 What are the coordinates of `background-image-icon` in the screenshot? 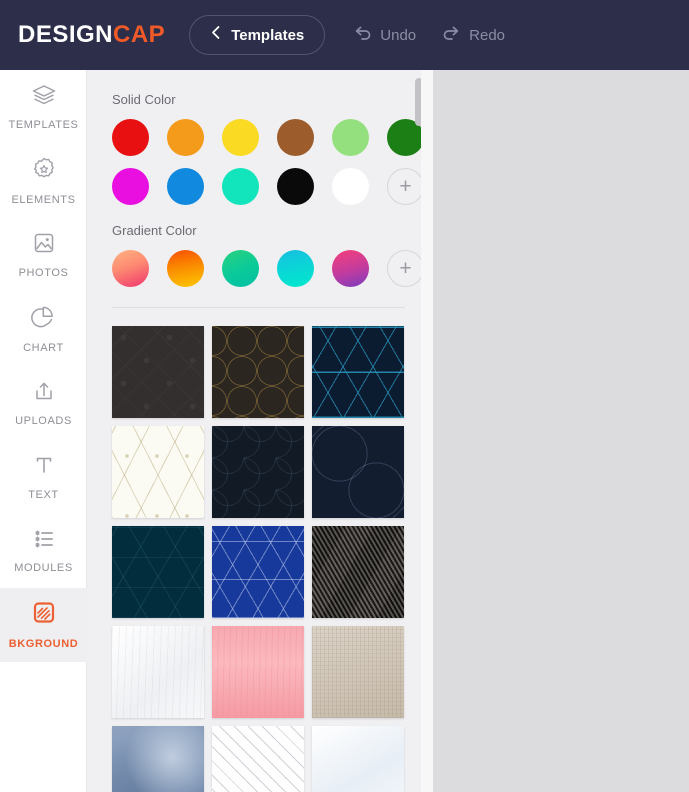 It's located at (44, 615).